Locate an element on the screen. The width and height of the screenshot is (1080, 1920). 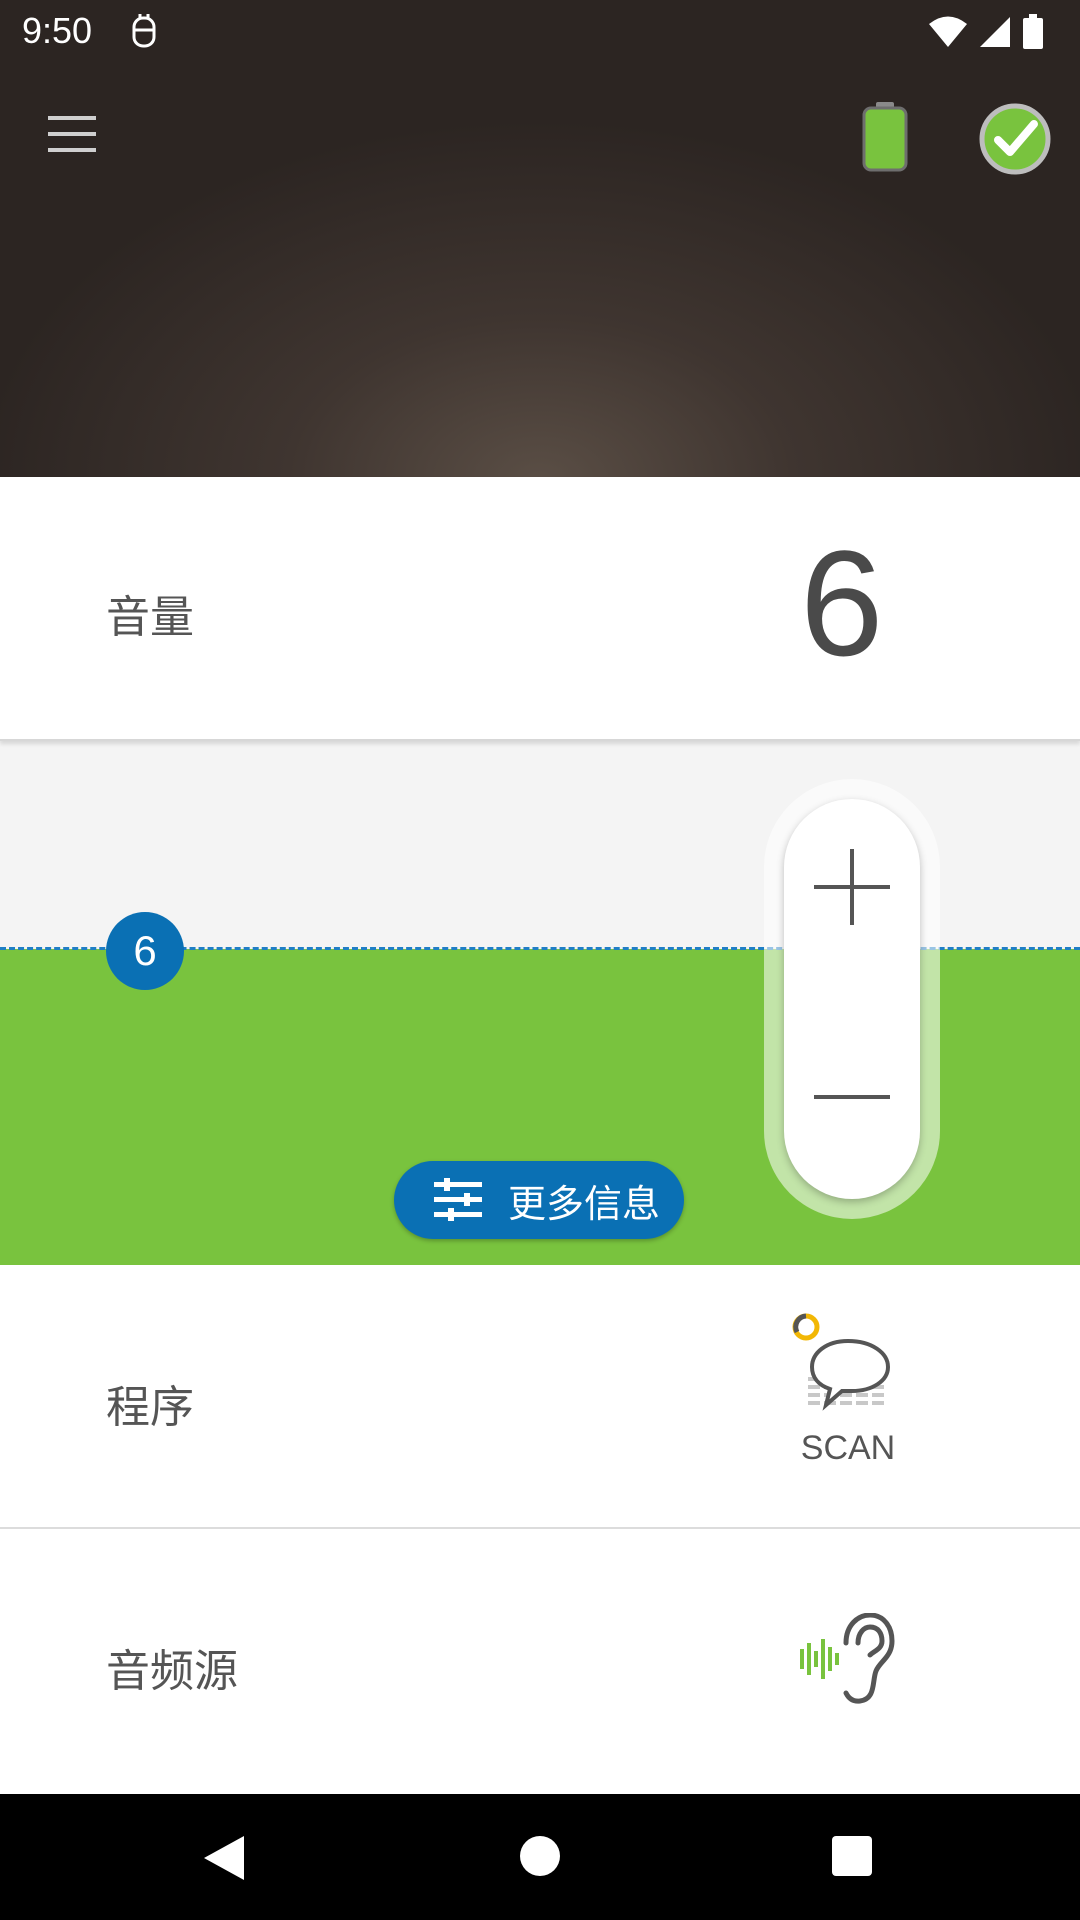
home-circle-icon is located at coordinates (540, 1856).